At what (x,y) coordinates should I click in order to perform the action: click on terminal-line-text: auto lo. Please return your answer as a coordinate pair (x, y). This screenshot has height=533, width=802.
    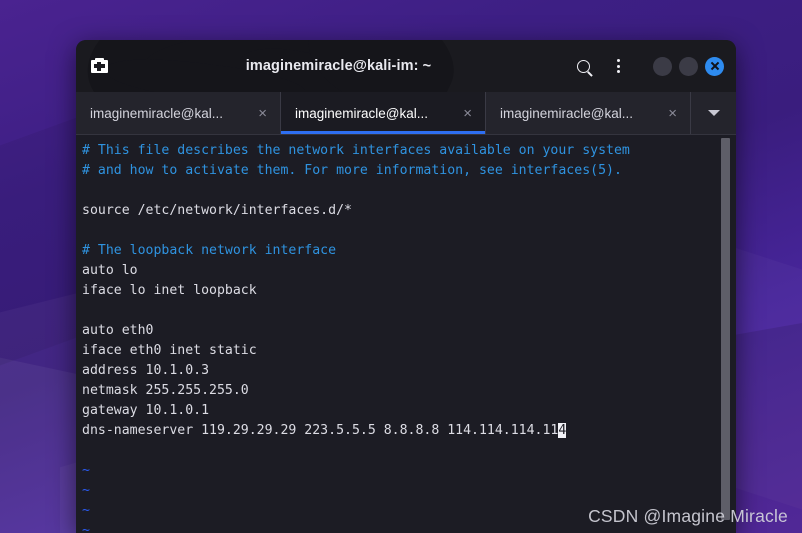
    Looking at the image, I should click on (110, 270).